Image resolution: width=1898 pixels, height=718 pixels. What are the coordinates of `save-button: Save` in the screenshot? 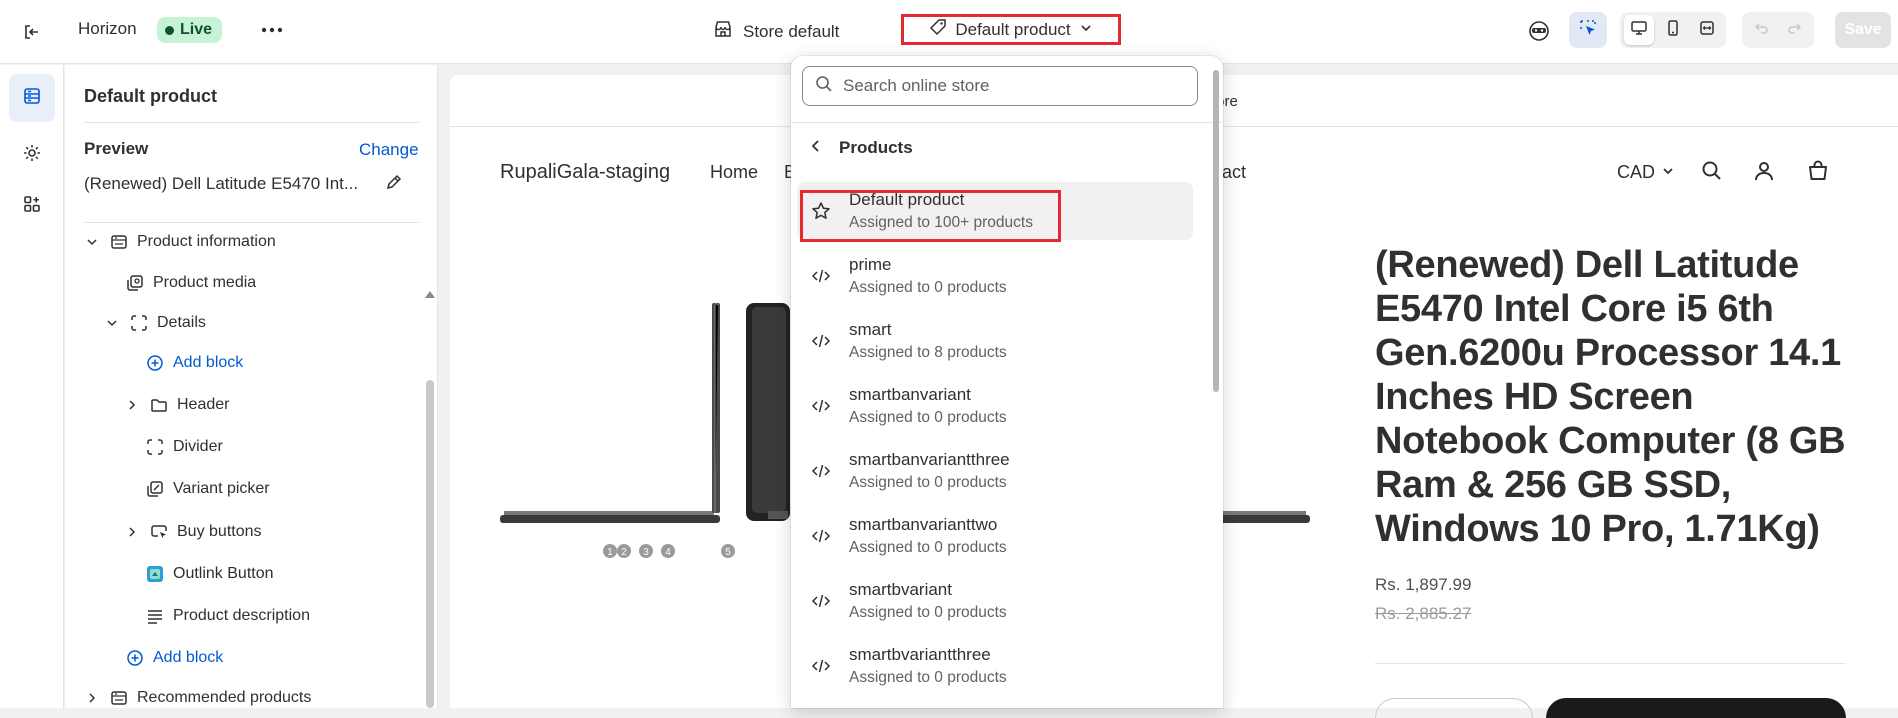 It's located at (1863, 30).